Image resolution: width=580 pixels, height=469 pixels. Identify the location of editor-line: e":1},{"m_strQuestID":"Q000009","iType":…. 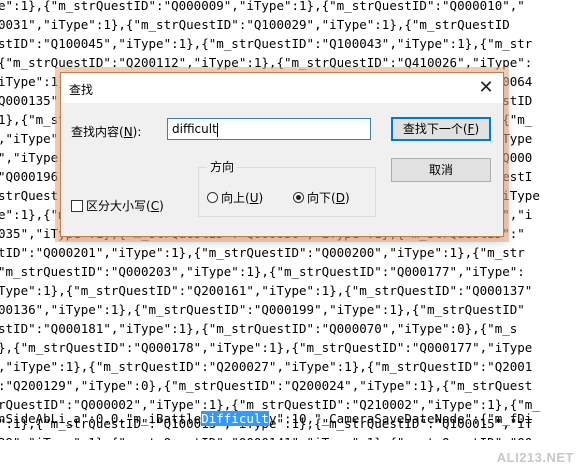
(262, 6).